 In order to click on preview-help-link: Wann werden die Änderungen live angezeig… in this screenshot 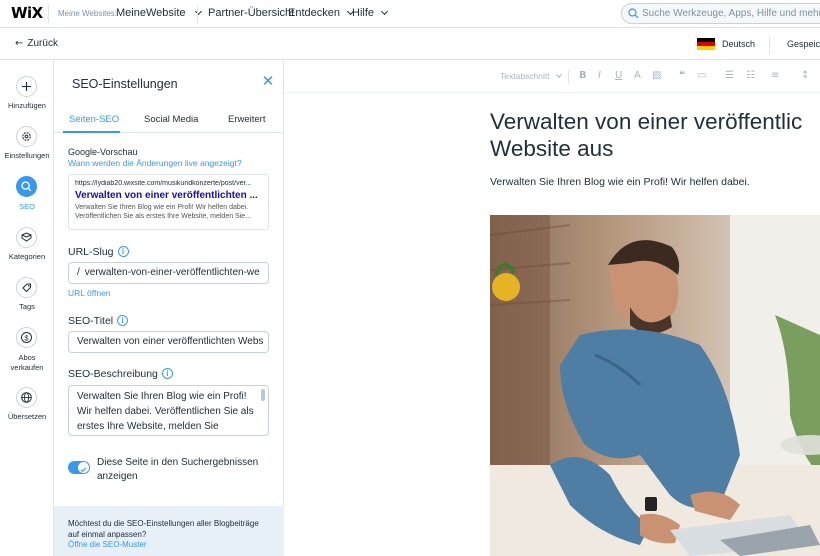, I will do `click(155, 163)`.